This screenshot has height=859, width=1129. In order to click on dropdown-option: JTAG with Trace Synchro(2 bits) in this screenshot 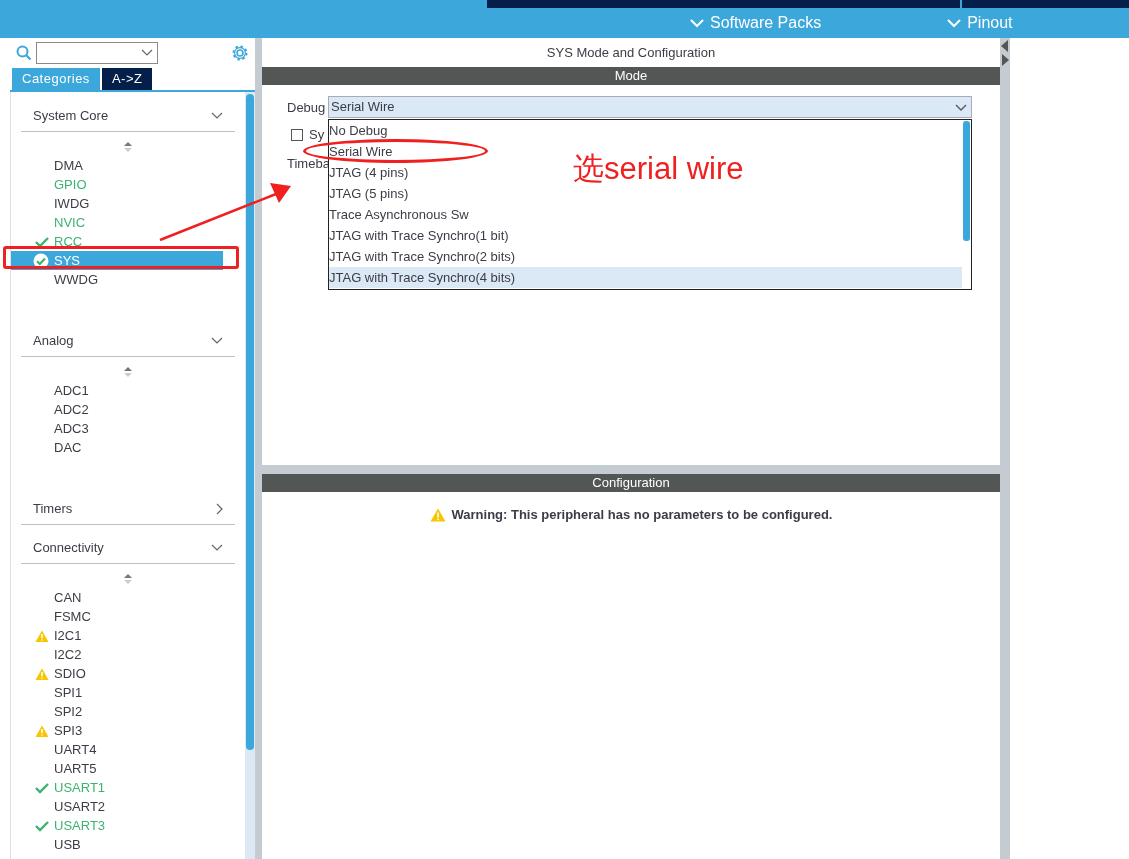, I will do `click(422, 256)`.